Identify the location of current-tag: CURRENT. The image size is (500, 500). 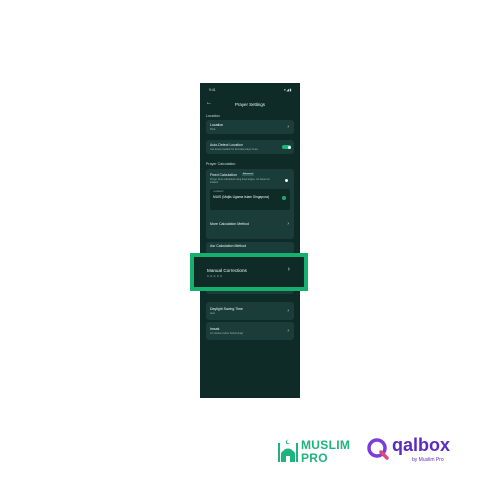
(218, 192).